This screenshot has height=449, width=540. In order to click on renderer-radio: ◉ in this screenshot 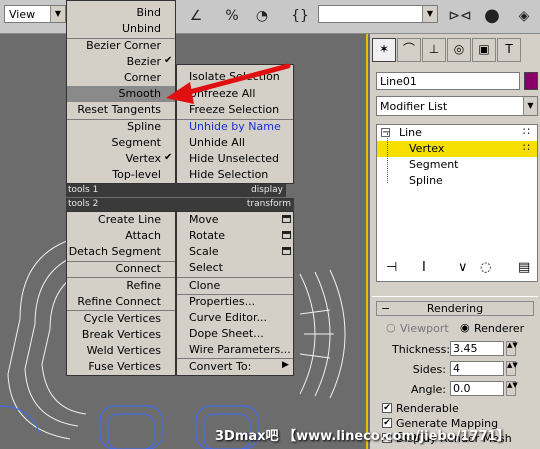, I will do `click(465, 327)`.